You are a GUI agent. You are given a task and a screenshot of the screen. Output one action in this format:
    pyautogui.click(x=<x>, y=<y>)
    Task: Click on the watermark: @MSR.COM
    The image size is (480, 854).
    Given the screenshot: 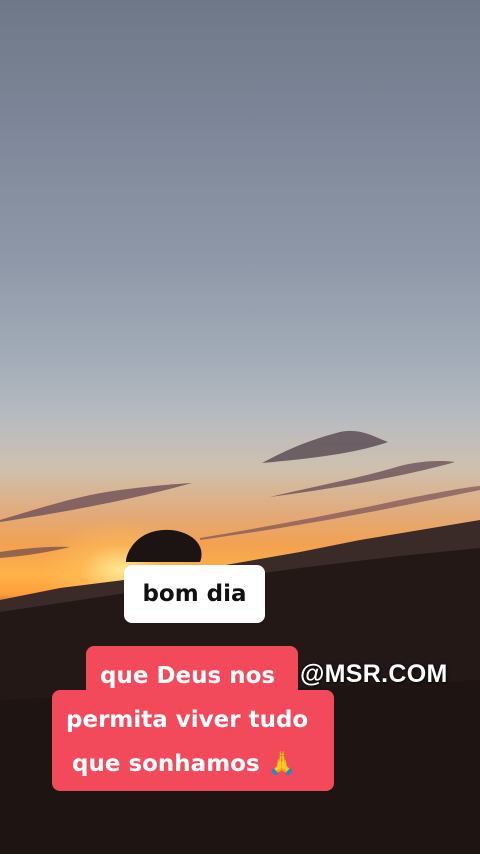 What is the action you would take?
    pyautogui.click(x=374, y=674)
    